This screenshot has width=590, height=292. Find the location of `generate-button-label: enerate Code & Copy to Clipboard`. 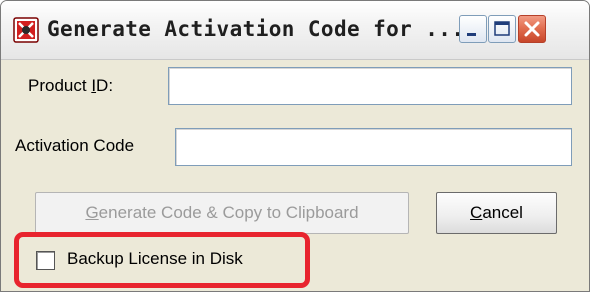

generate-button-label: enerate Code & Copy to Clipboard is located at coordinates (228, 212).